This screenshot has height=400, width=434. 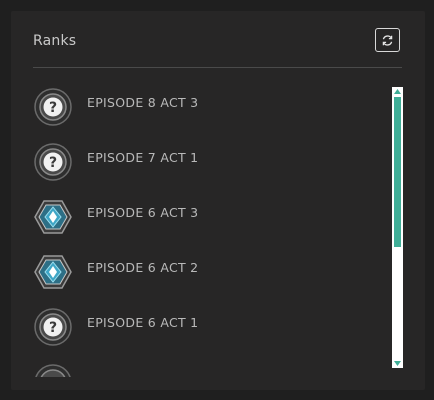 What do you see at coordinates (210, 162) in the screenshot?
I see `rank-item: ? EPISODE 7 ACT 1` at bounding box center [210, 162].